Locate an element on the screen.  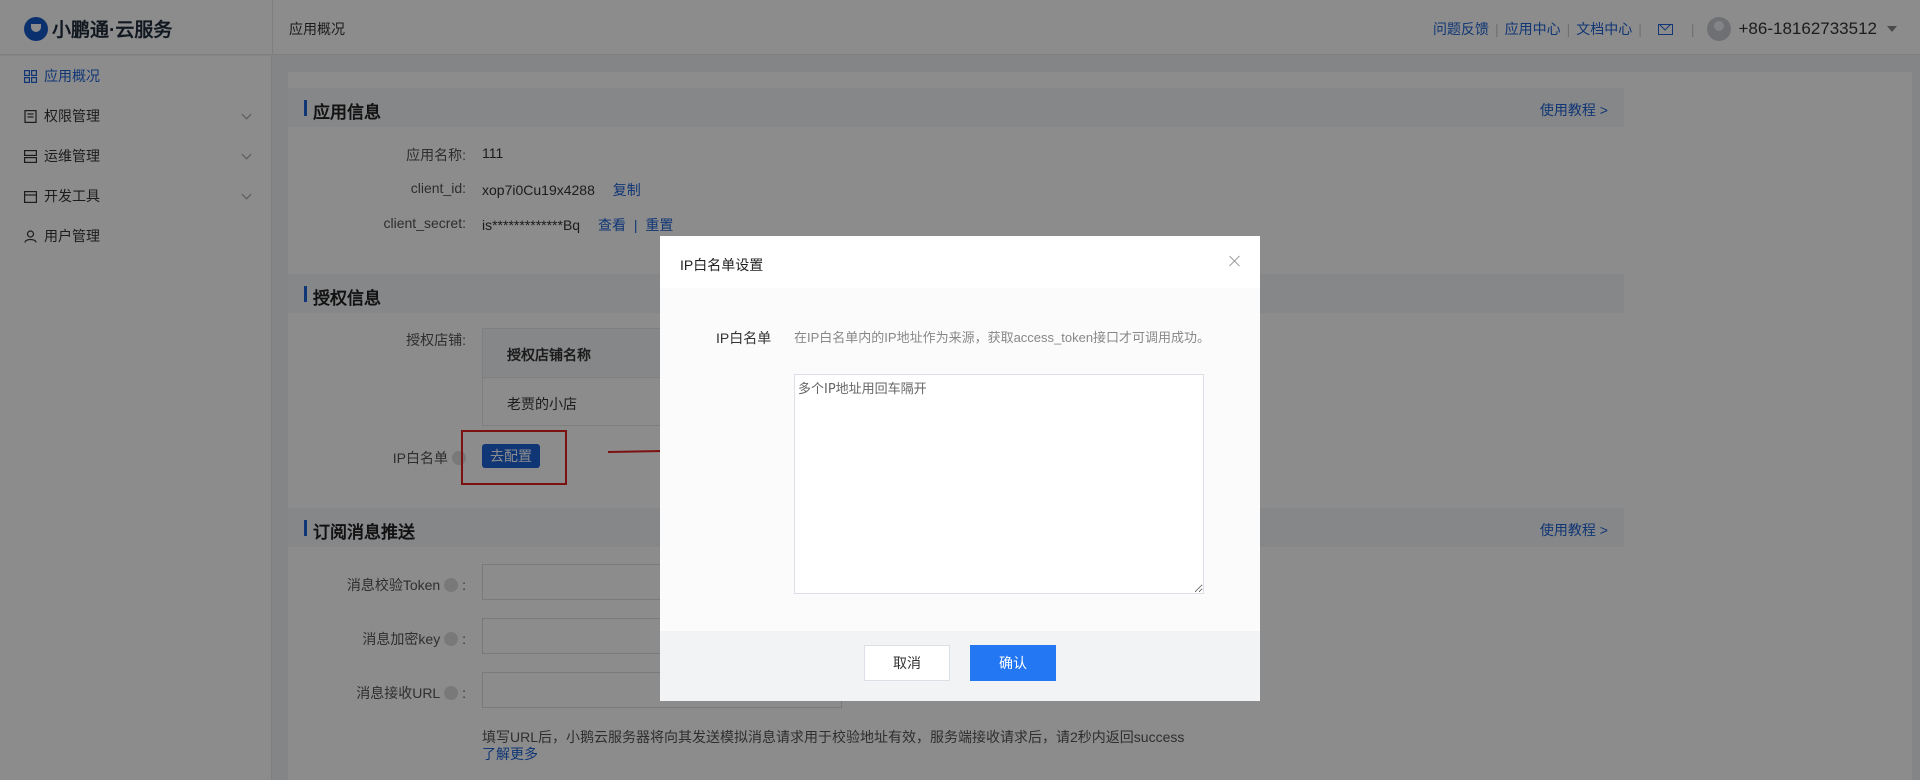
ip-list-textarea is located at coordinates (999, 484).